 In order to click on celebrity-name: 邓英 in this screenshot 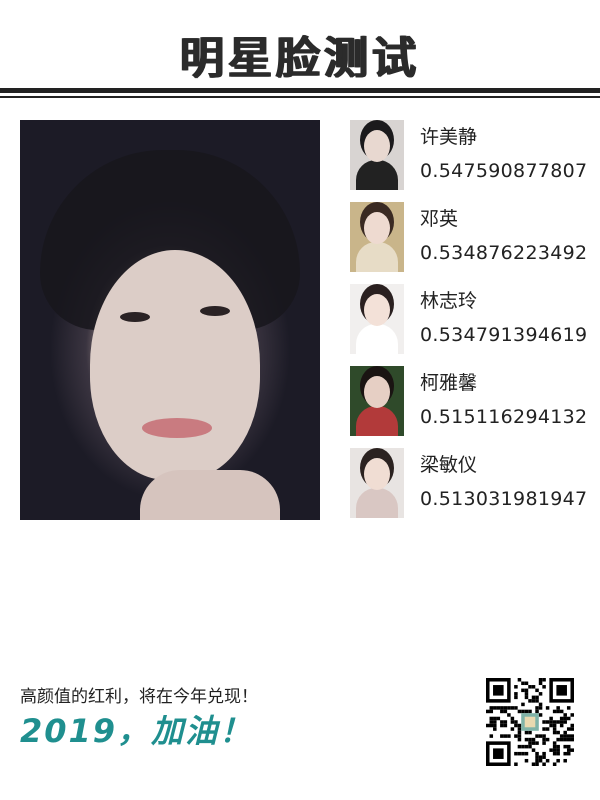, I will do `click(439, 219)`.